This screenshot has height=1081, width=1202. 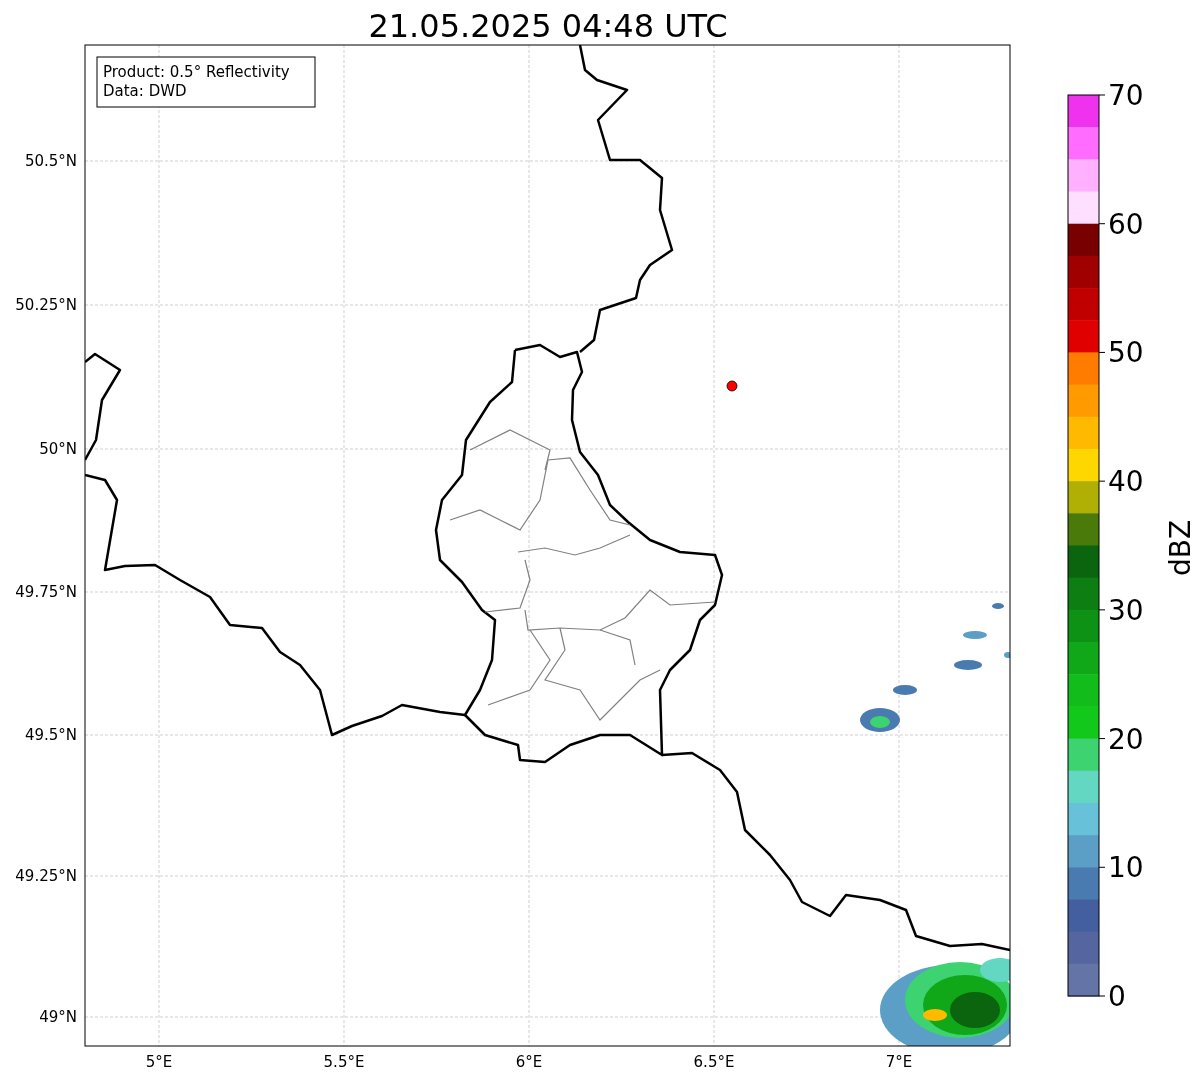 What do you see at coordinates (145, 91) in the screenshot?
I see `info-text: Data: DWD` at bounding box center [145, 91].